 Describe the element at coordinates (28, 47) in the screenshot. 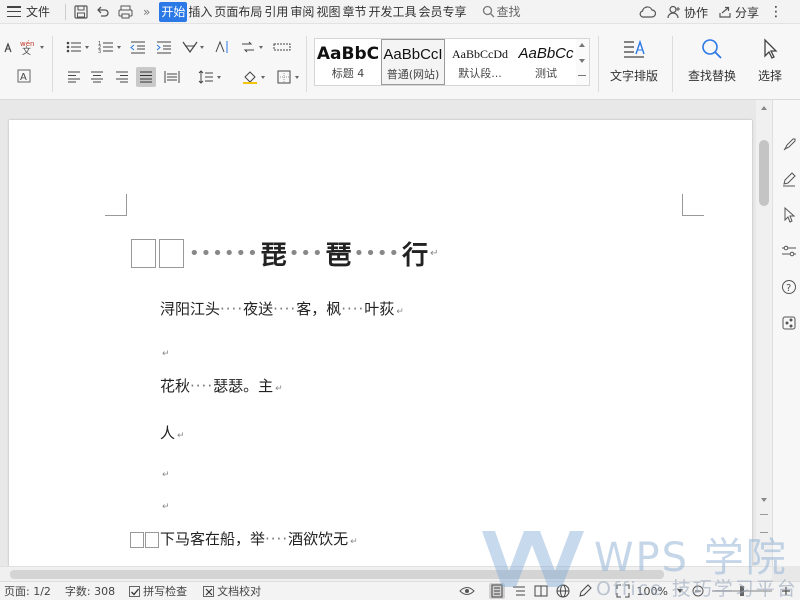

I see `phonetic-guide-icon: wén 文` at that location.